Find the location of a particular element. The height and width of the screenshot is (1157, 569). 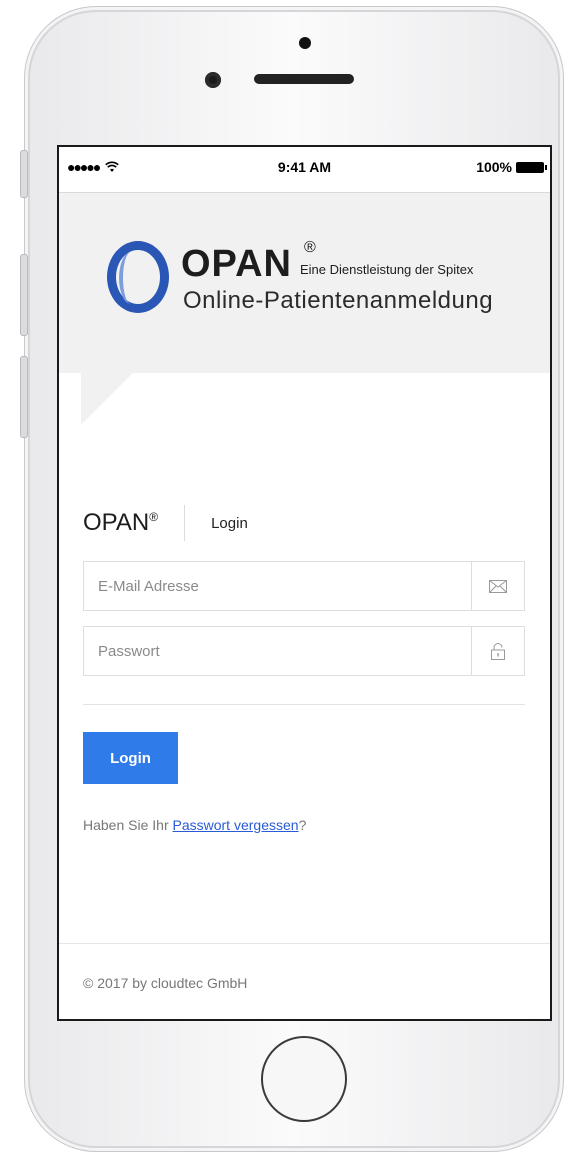

battery-status: 100% is located at coordinates (511, 167).